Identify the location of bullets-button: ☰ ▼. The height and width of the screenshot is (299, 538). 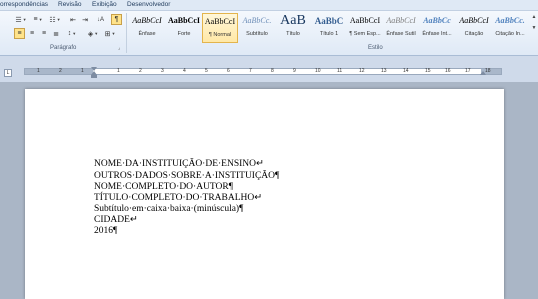
(21, 19).